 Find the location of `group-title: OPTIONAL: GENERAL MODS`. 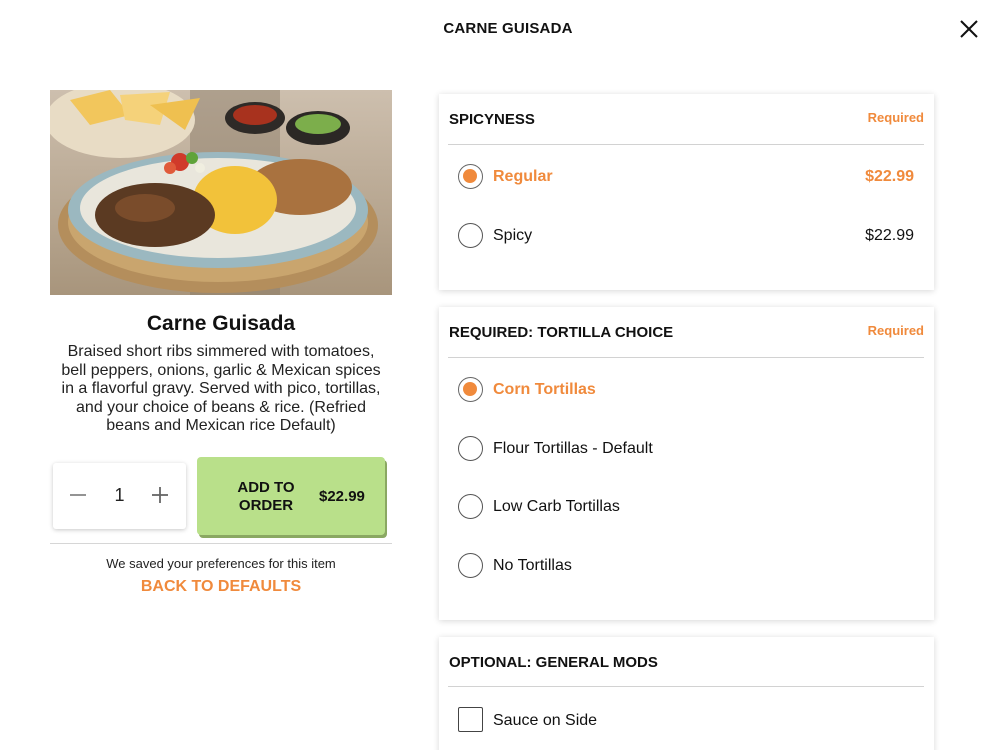

group-title: OPTIONAL: GENERAL MODS is located at coordinates (553, 662).